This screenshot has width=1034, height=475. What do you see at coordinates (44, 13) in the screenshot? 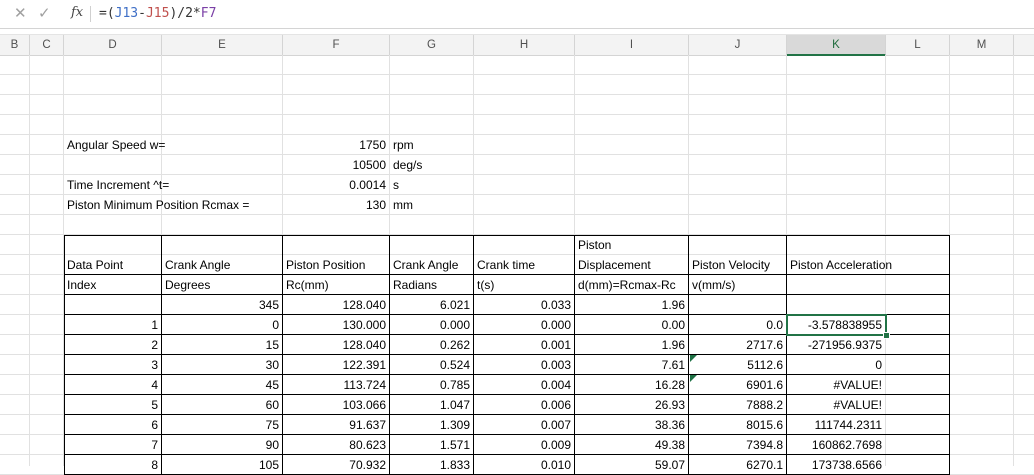
I see `enter-icon: ✓` at bounding box center [44, 13].